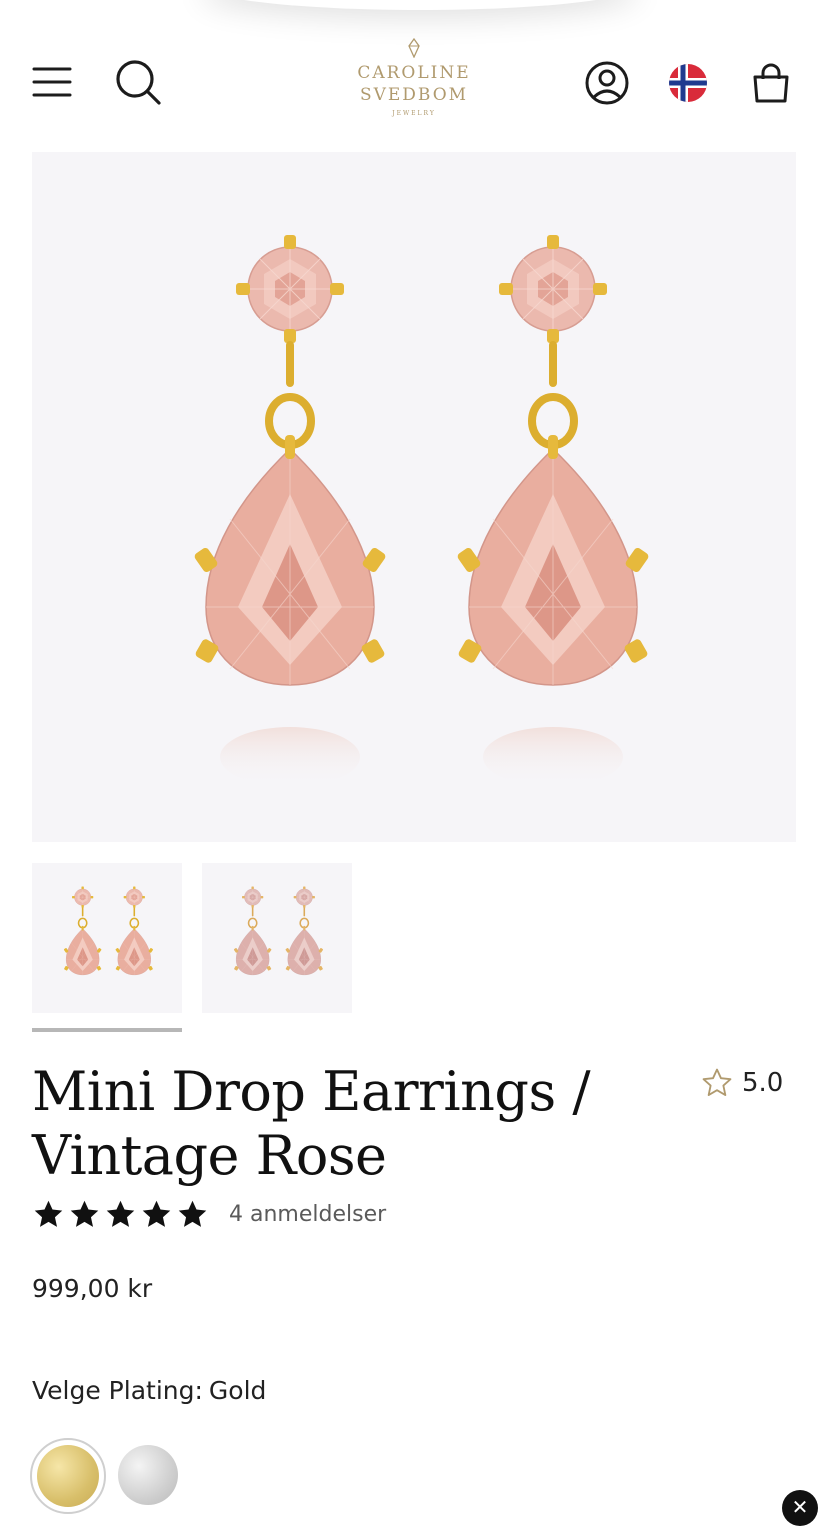 This screenshot has height=1526, width=828. I want to click on product-price: 999,00 kr, so click(92, 1288).